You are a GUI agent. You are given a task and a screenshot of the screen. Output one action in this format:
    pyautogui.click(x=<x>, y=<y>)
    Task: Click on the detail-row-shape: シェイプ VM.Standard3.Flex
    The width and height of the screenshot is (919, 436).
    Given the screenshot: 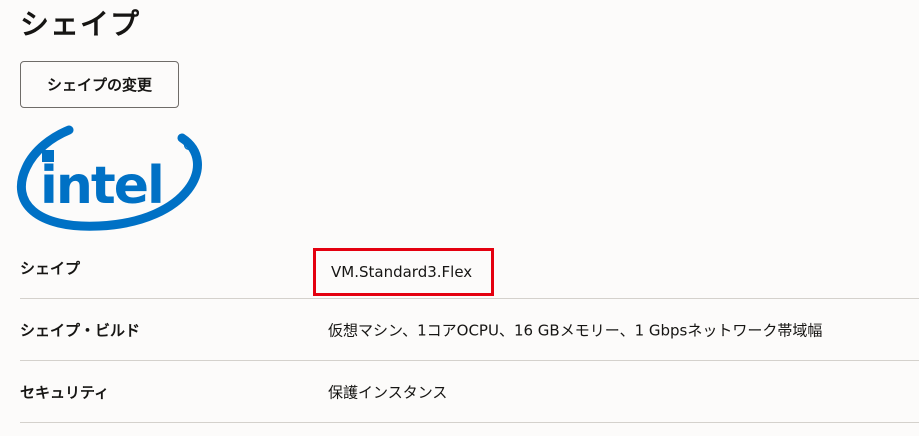 What is the action you would take?
    pyautogui.click(x=469, y=268)
    